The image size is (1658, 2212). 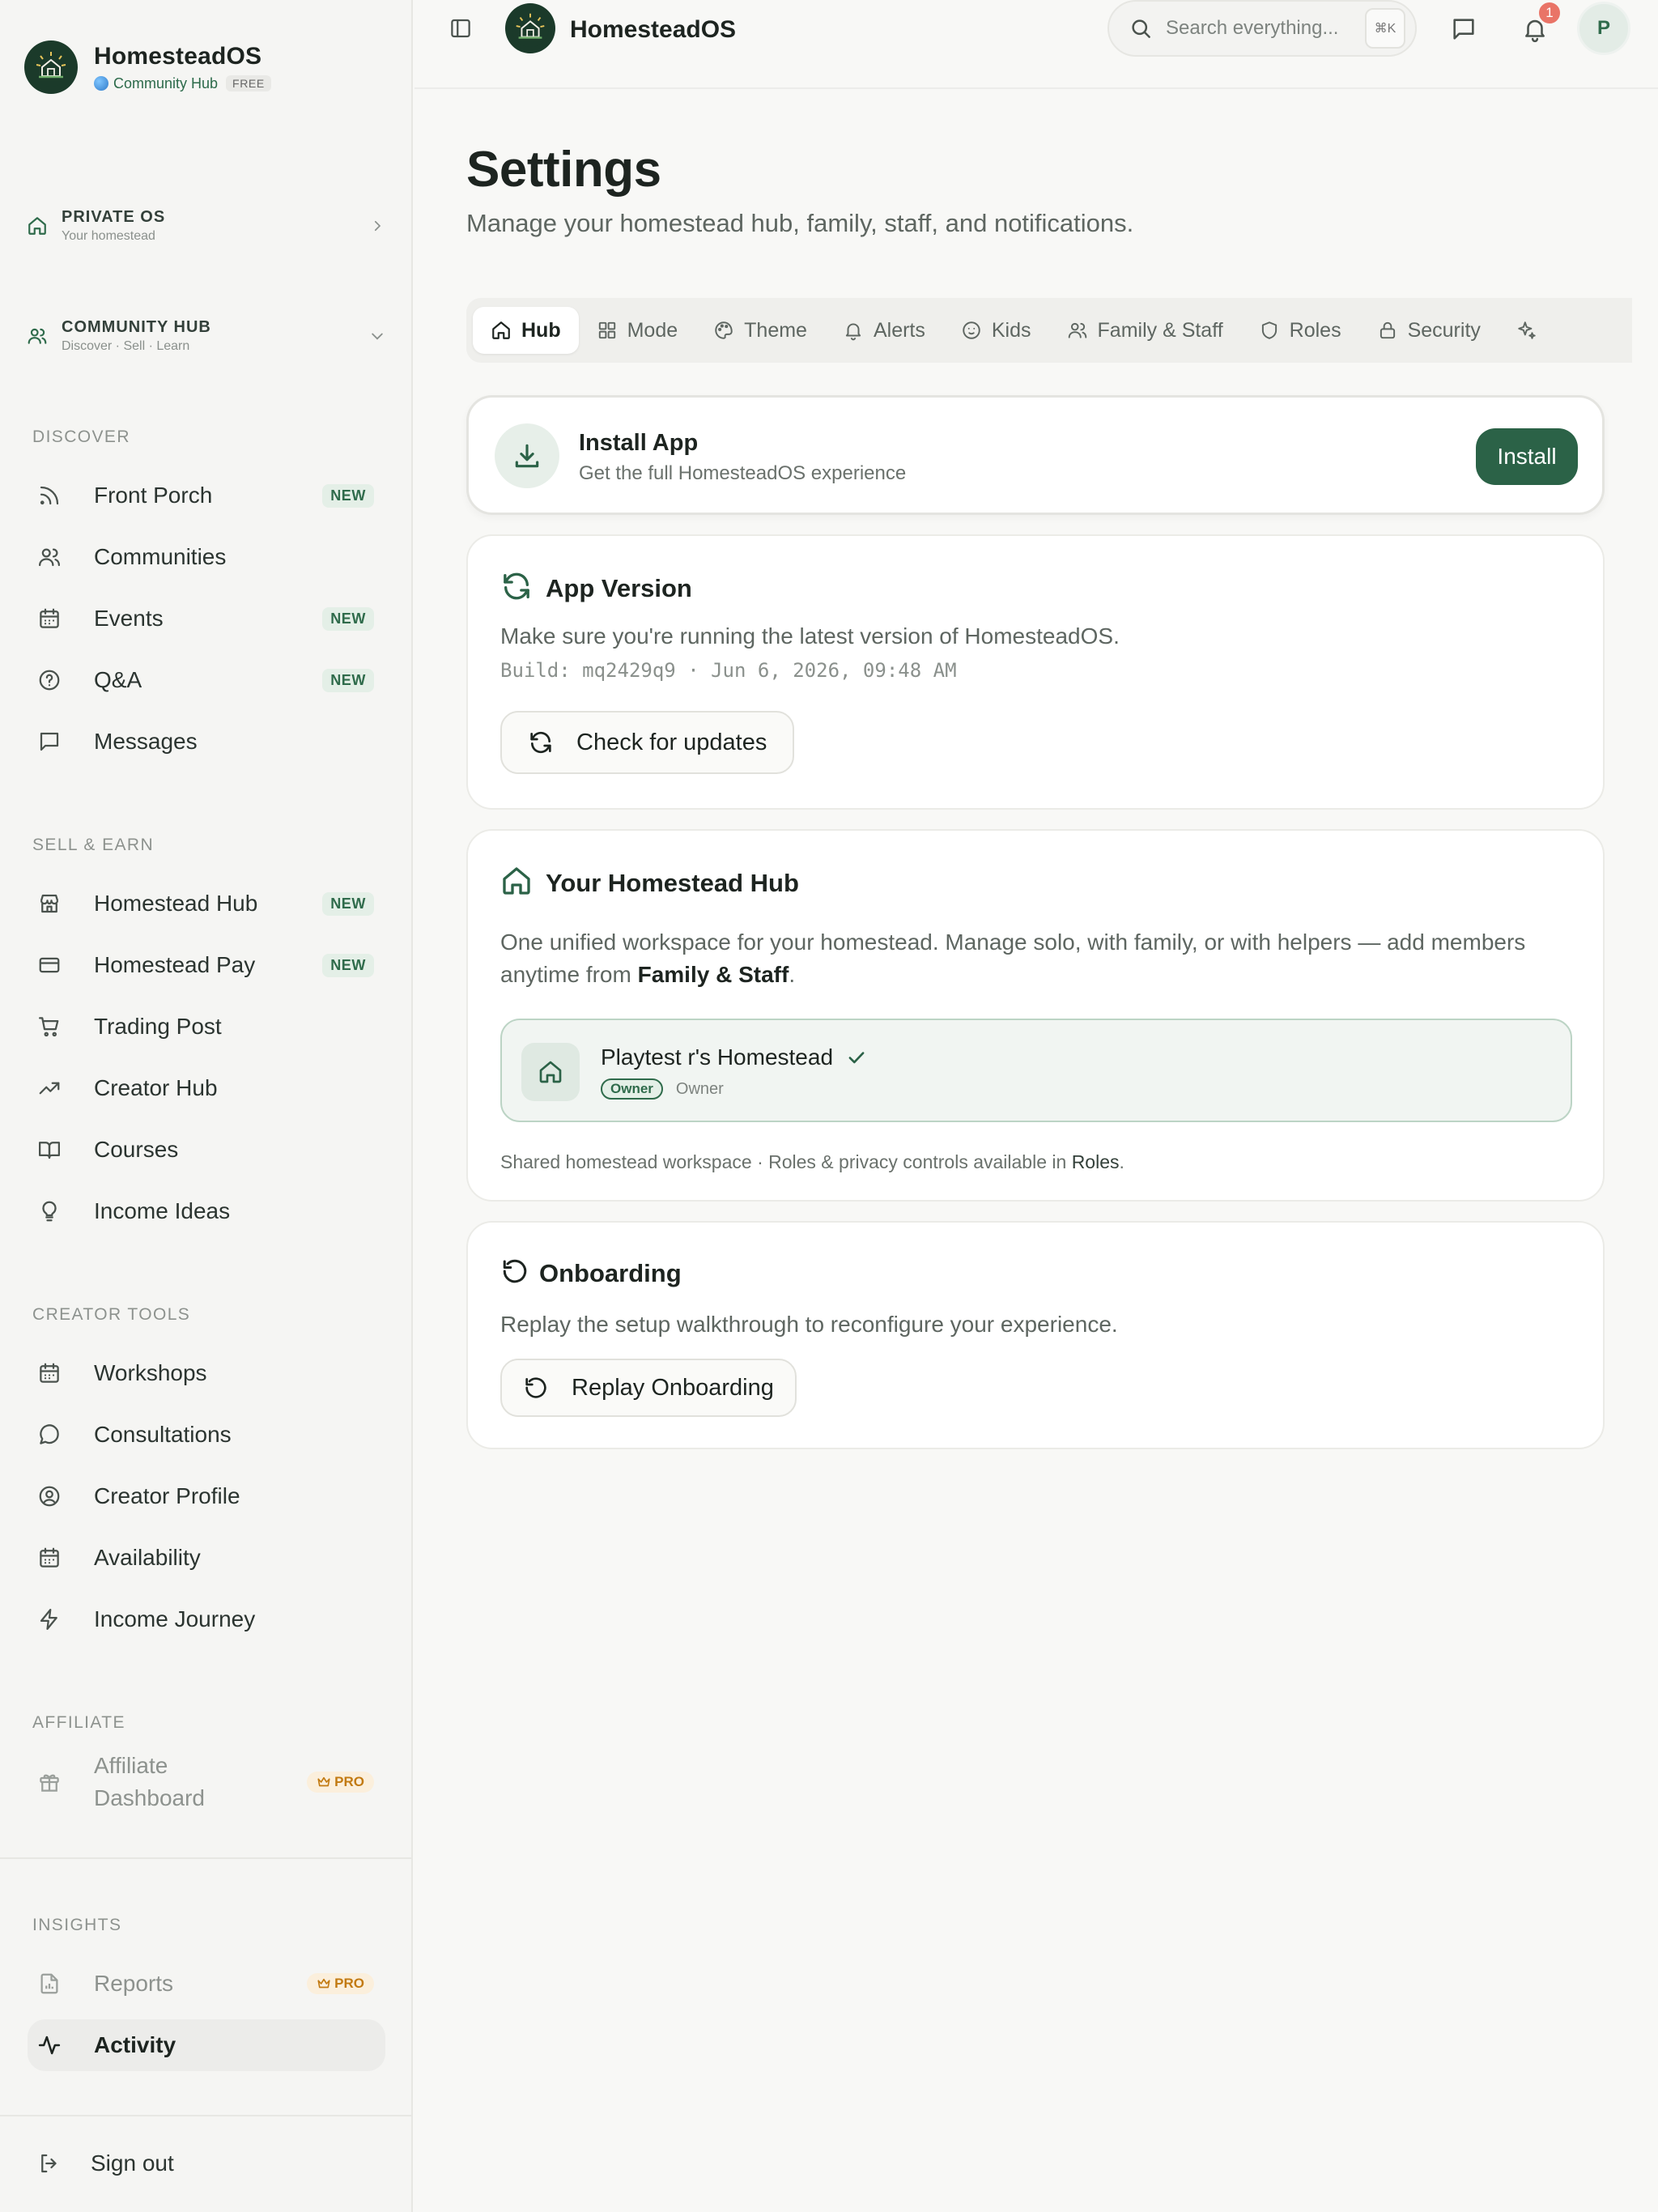 What do you see at coordinates (52, 1782) in the screenshot?
I see `gift-icon` at bounding box center [52, 1782].